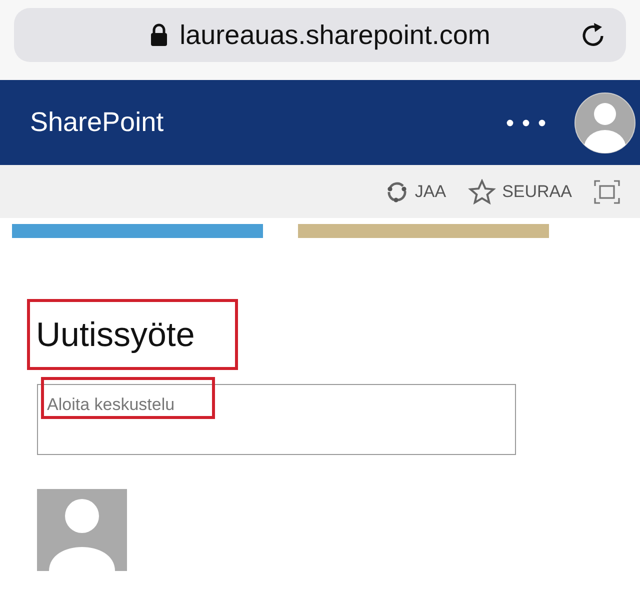  Describe the element at coordinates (520, 191) in the screenshot. I see `action-button: SEURAA` at that location.